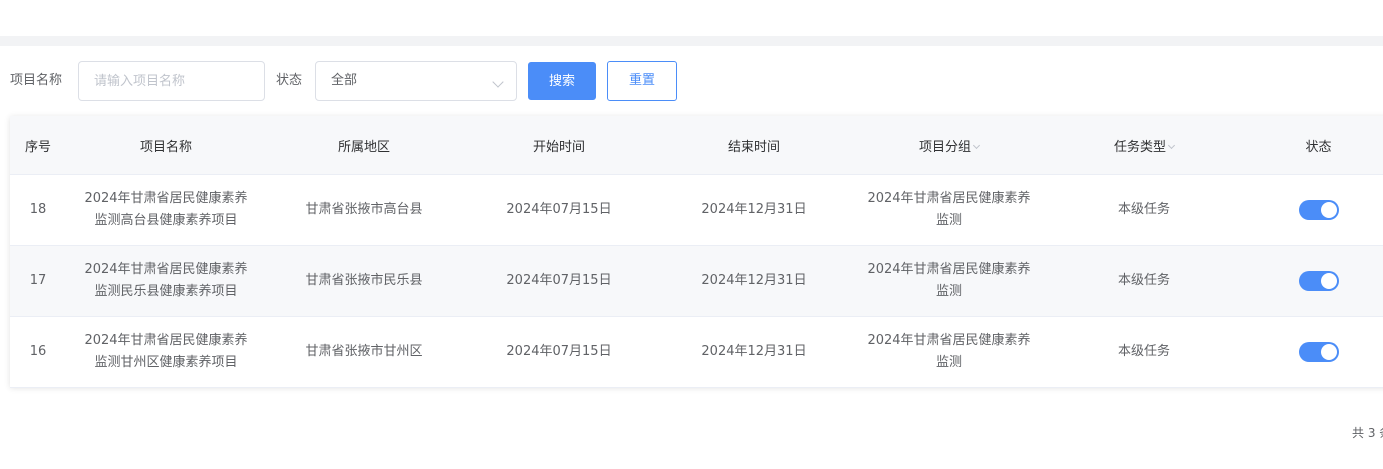  Describe the element at coordinates (166, 220) in the screenshot. I see `project-name-line: 监测高台县健康素养项目` at that location.